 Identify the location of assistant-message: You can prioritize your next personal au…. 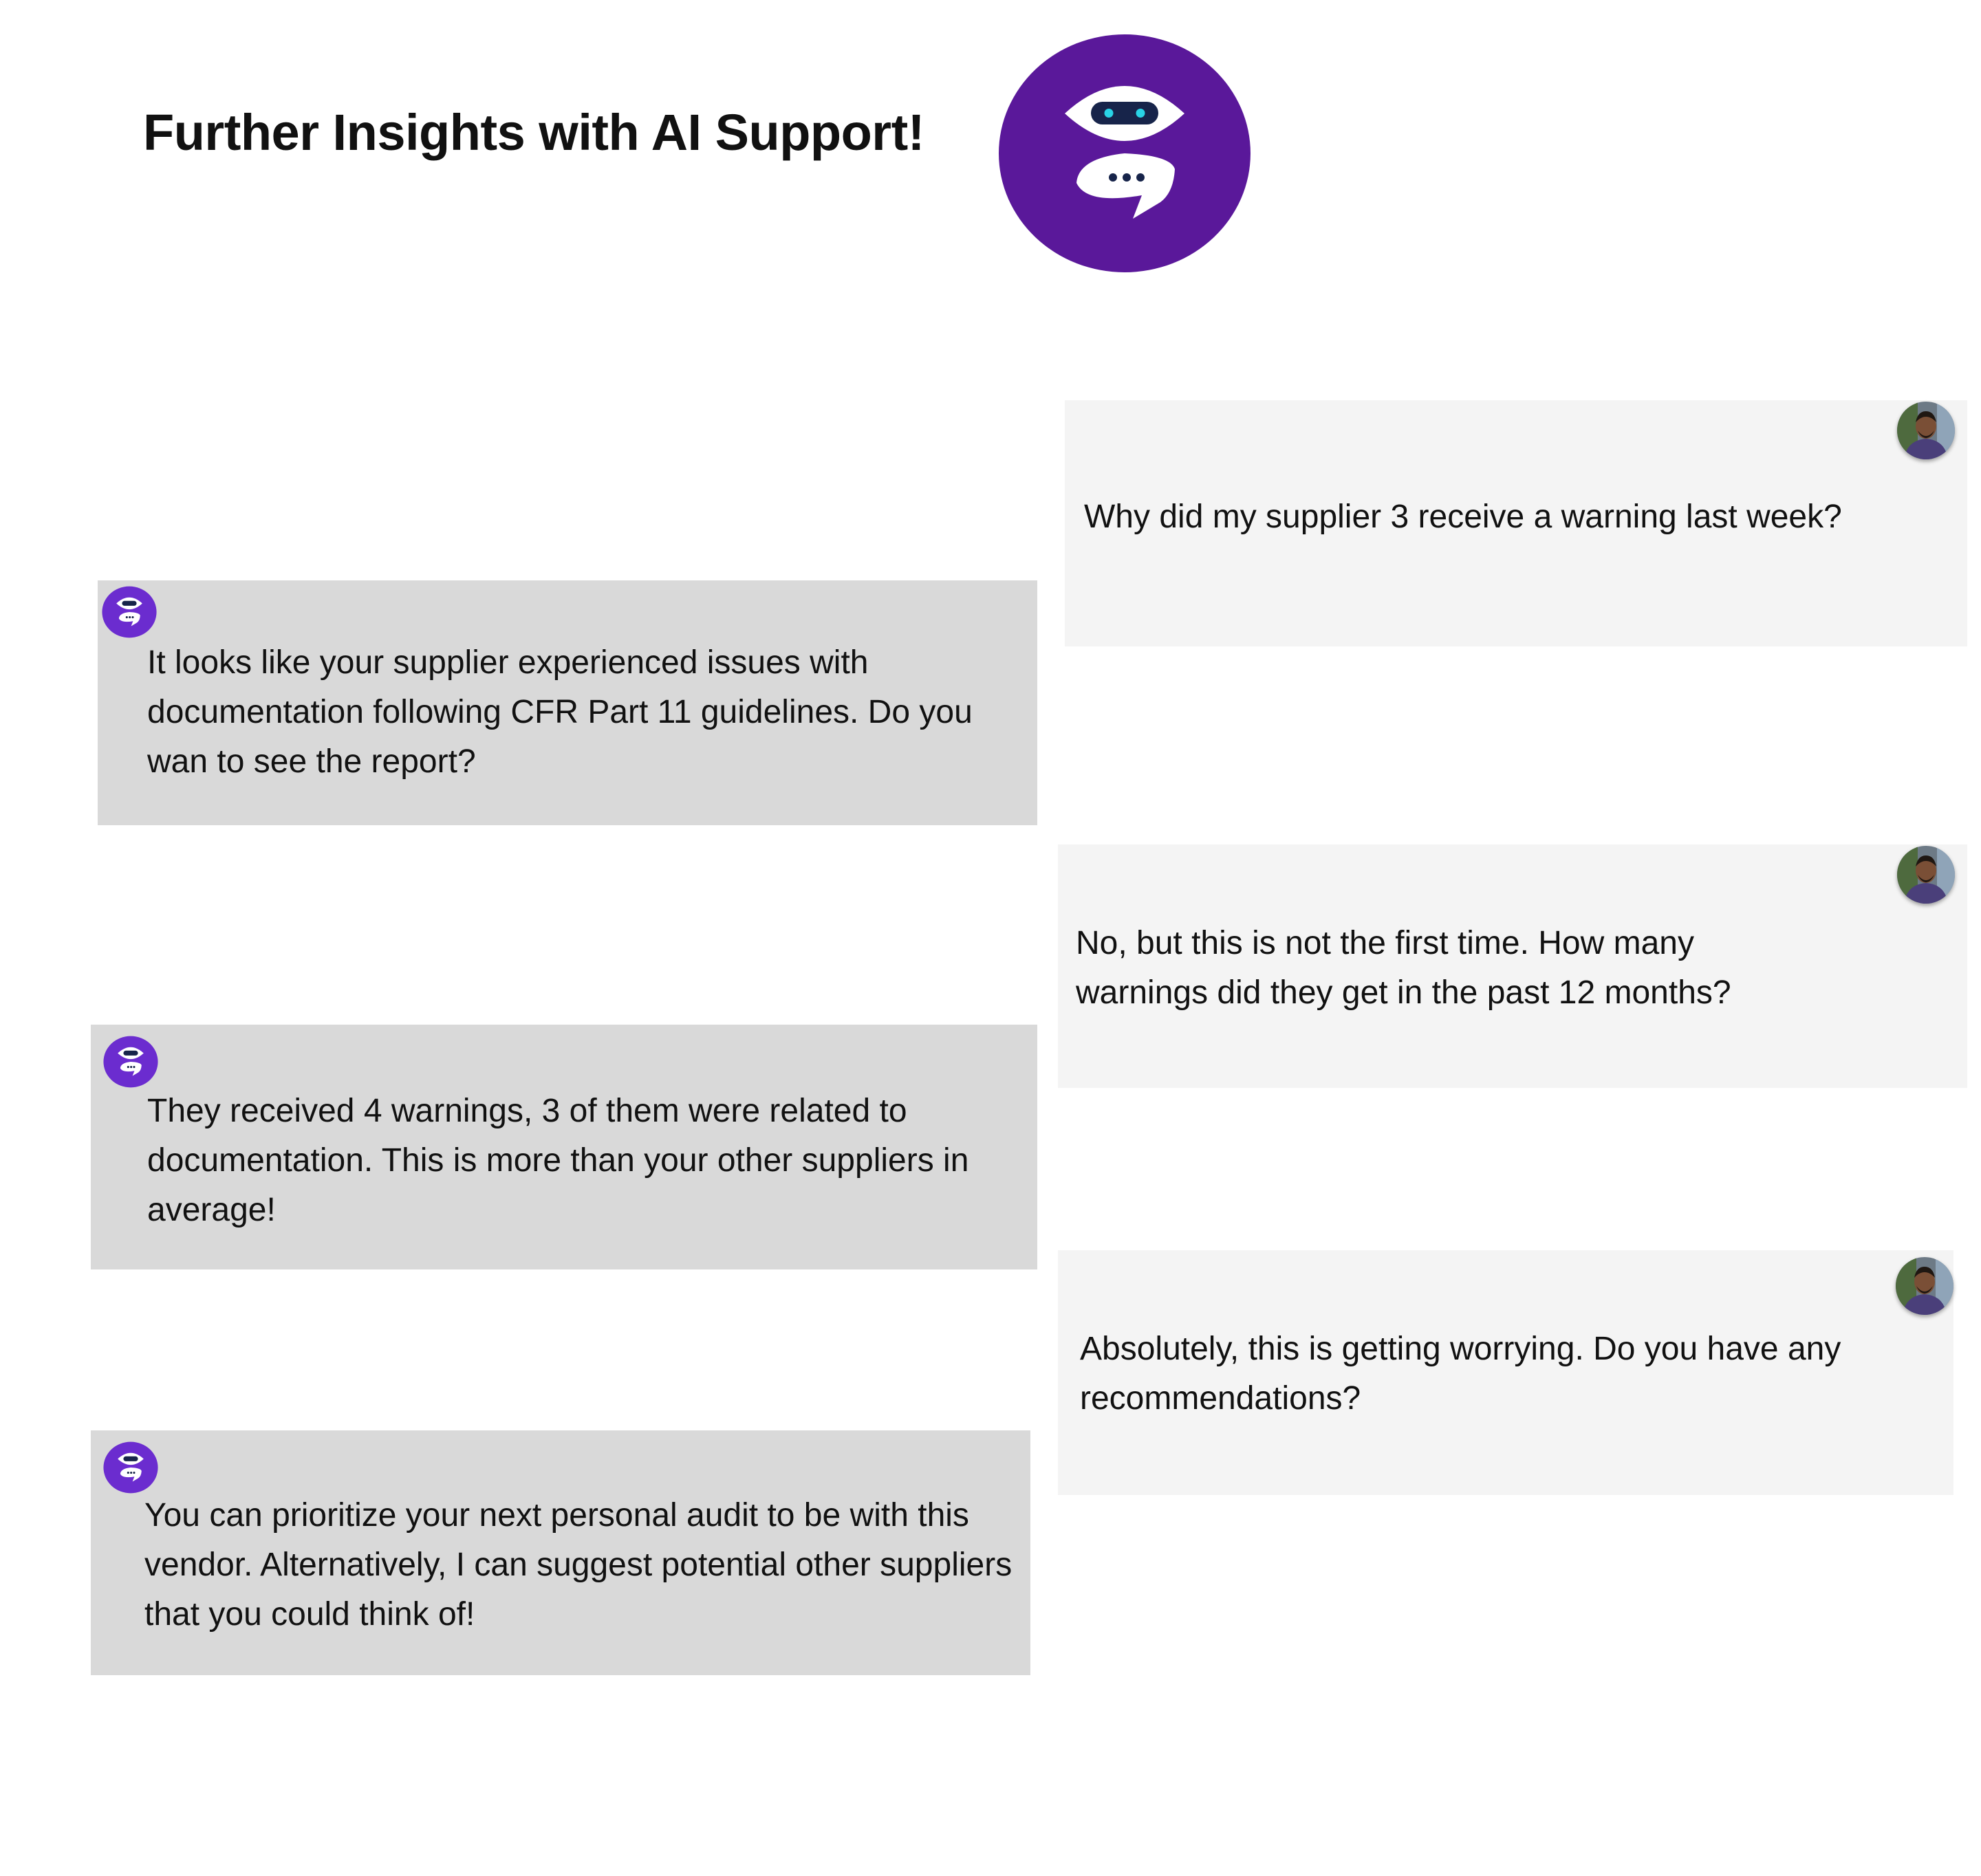
(560, 1552).